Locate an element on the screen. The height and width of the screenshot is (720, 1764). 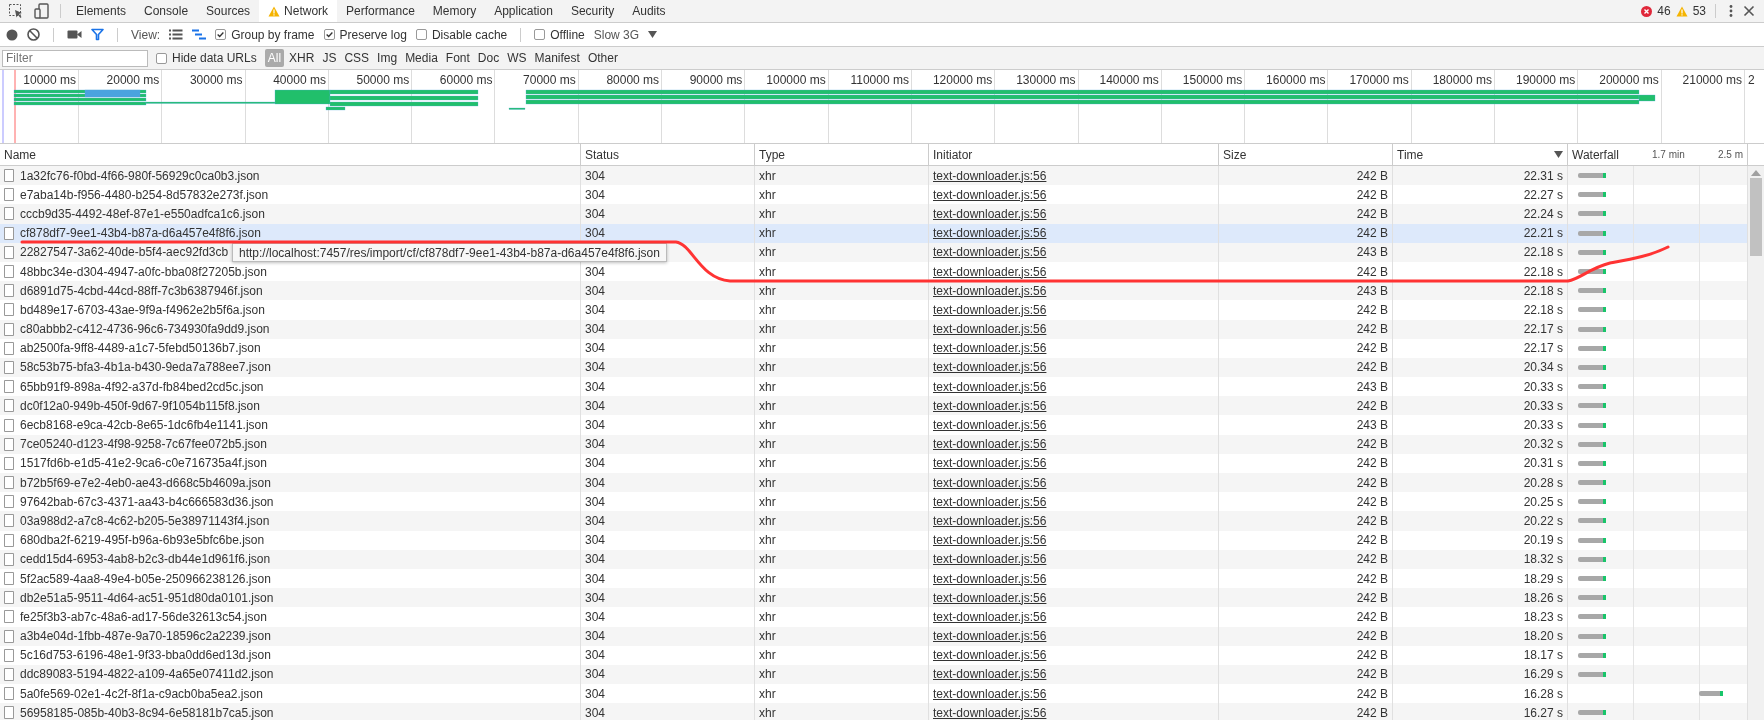
column-header: Waterfall 1.7 min 2.5 m is located at coordinates (1658, 154).